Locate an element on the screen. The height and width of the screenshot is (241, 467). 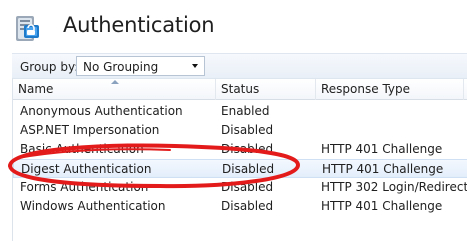
table-row-anonymous-authentication: Anonymous Authentication Enabled is located at coordinates (240, 111).